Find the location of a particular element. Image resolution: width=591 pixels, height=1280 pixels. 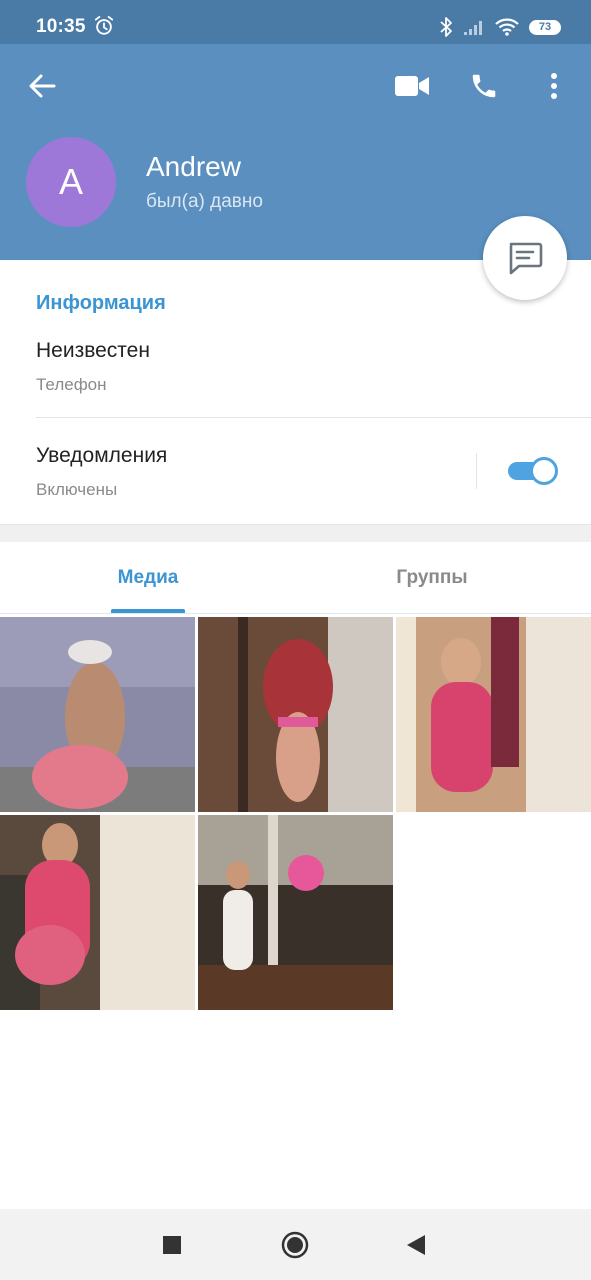

phone-icon is located at coordinates (484, 86).